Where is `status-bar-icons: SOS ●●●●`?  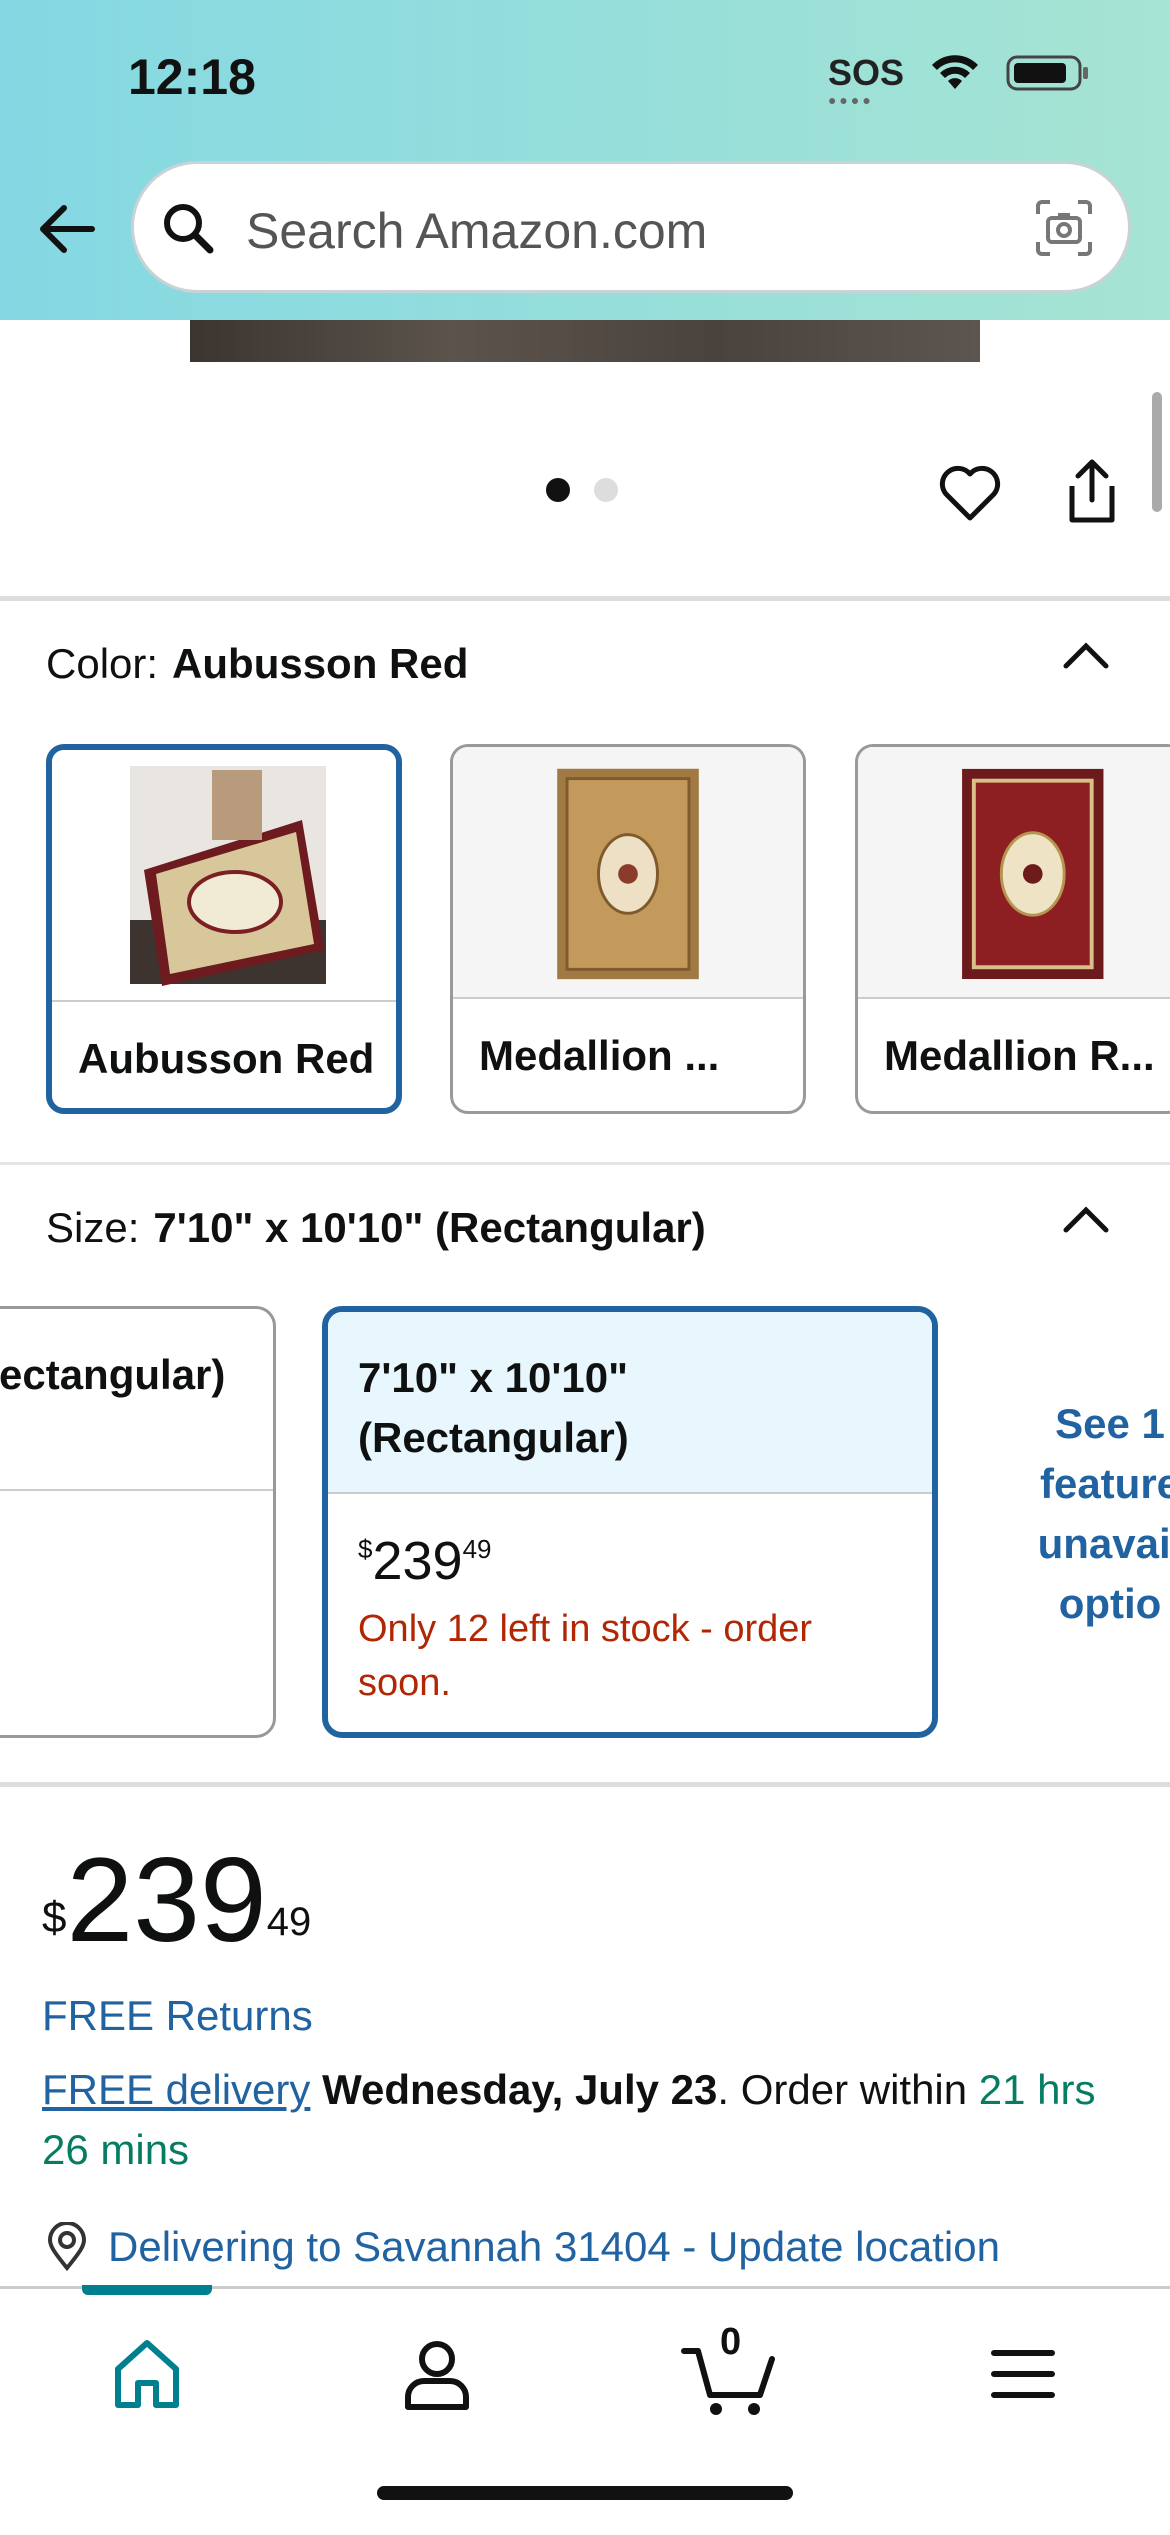
status-bar-icons: SOS ●●●● is located at coordinates (958, 80).